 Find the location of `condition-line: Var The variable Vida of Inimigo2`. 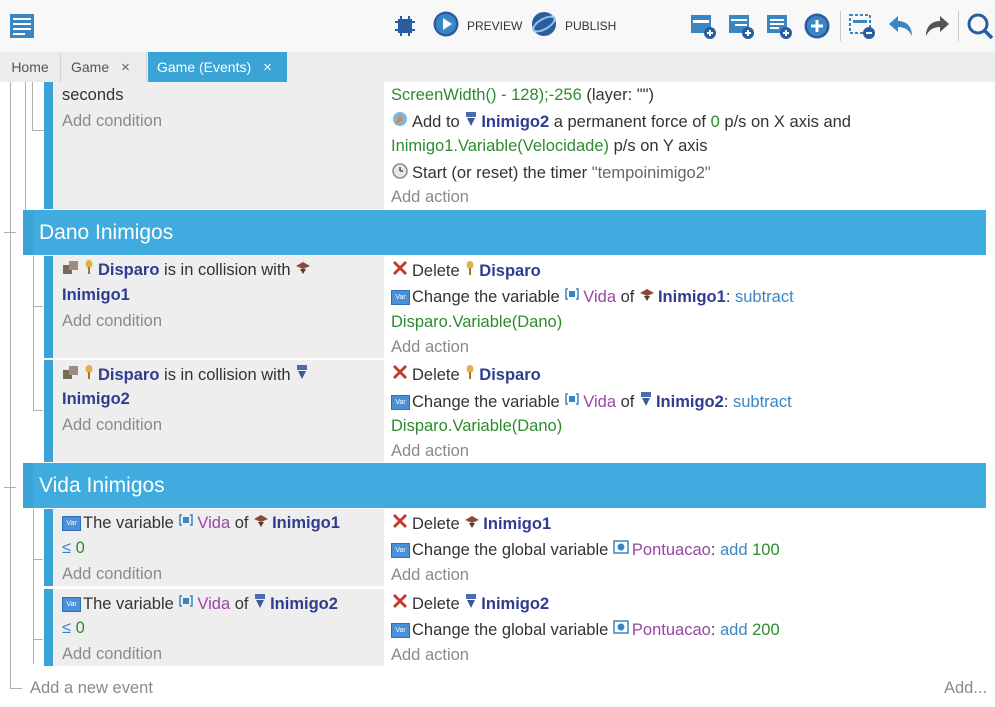

condition-line: Var The variable Vida of Inimigo2 is located at coordinates (200, 604).